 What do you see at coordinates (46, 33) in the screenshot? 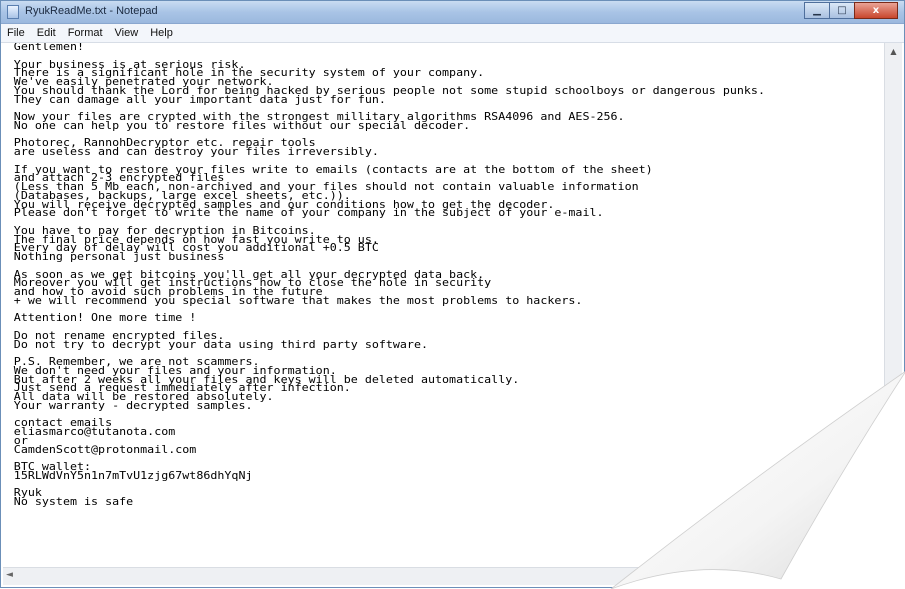
I see `menu-edit: Edit` at bounding box center [46, 33].